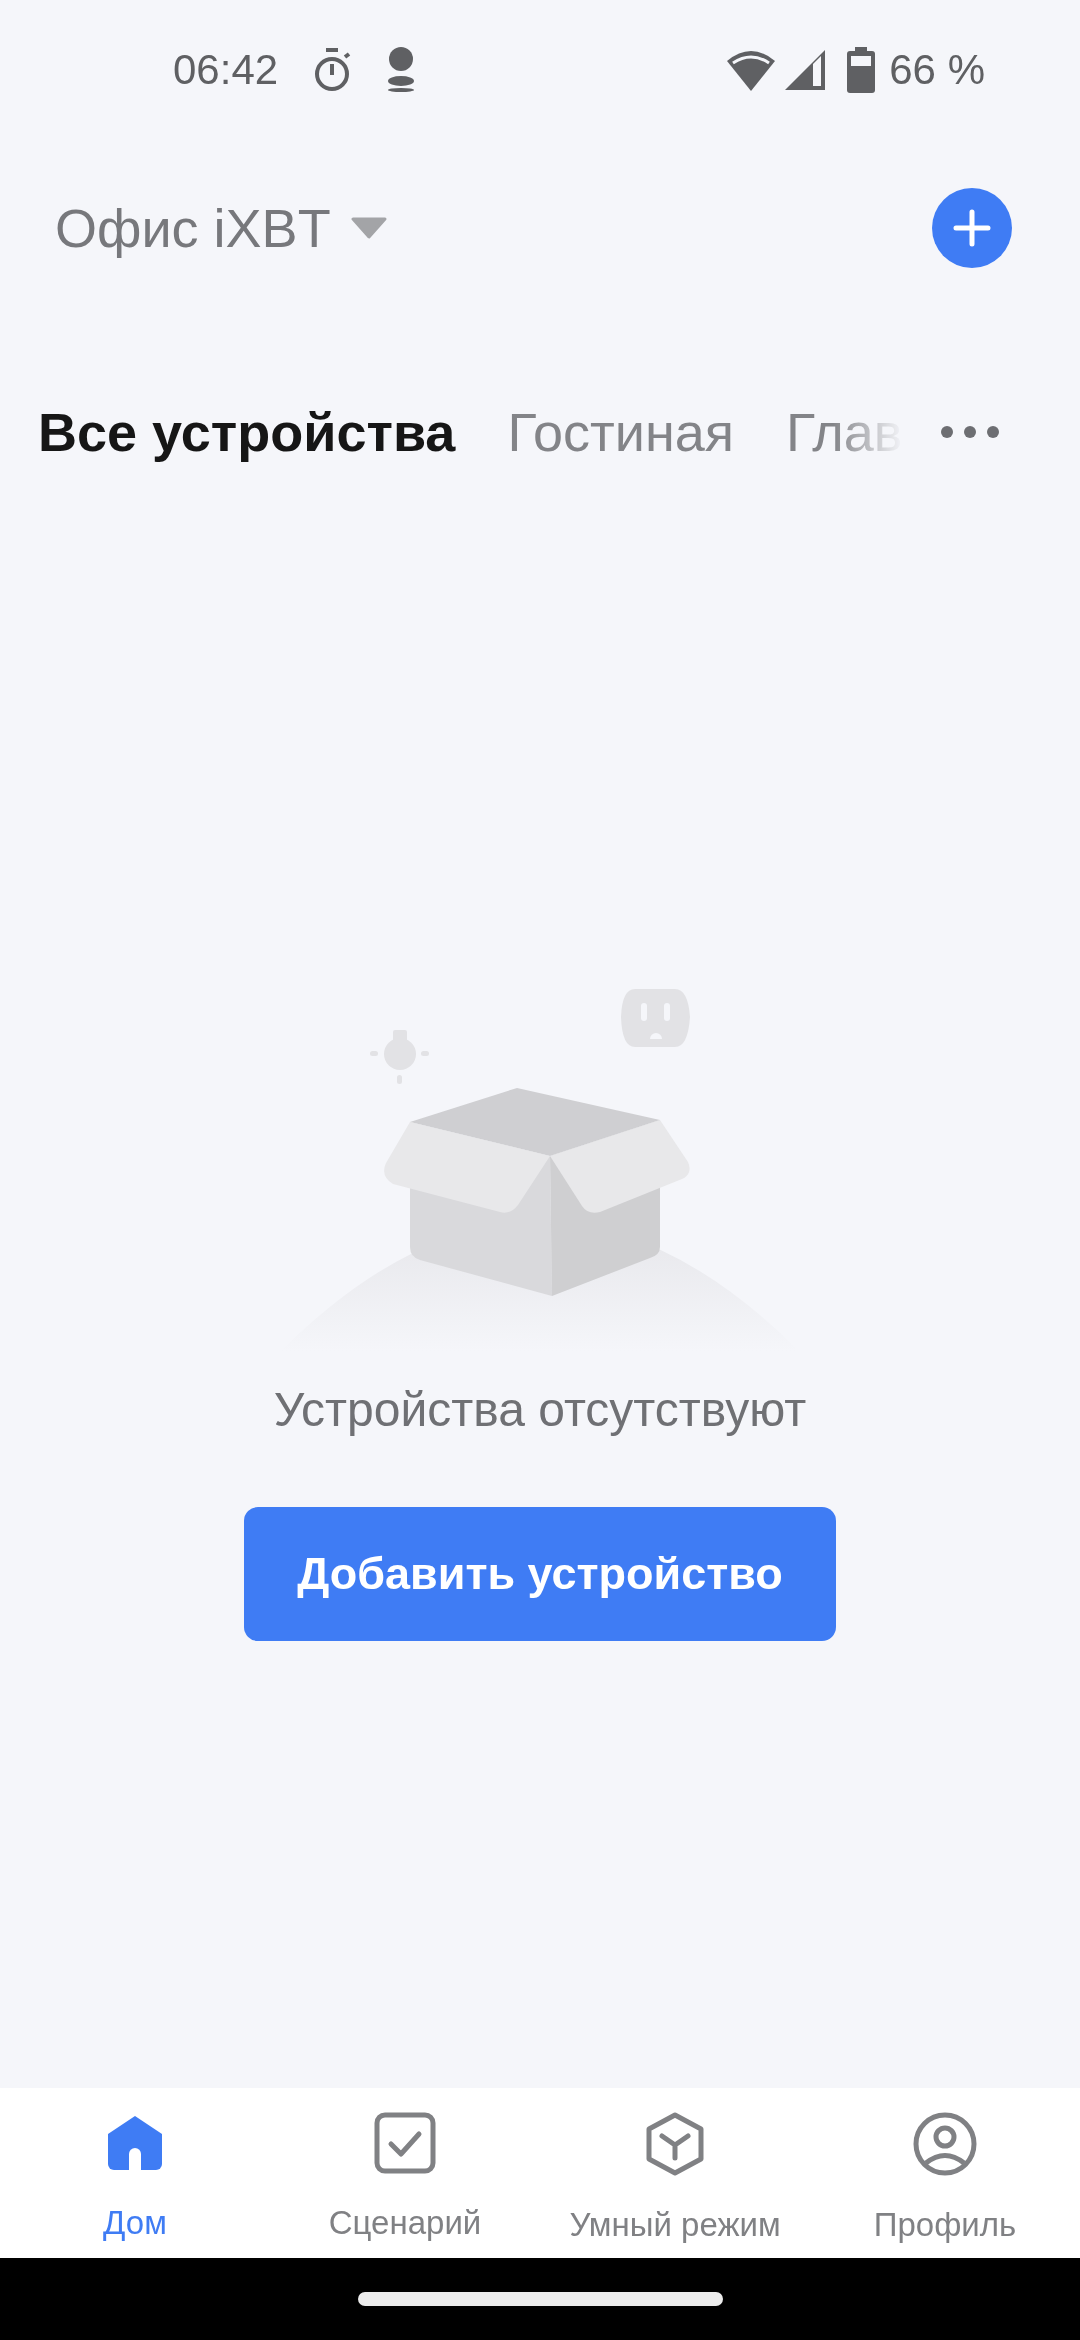 Image resolution: width=1080 pixels, height=2340 pixels. I want to click on stopwatch-icon, so click(332, 70).